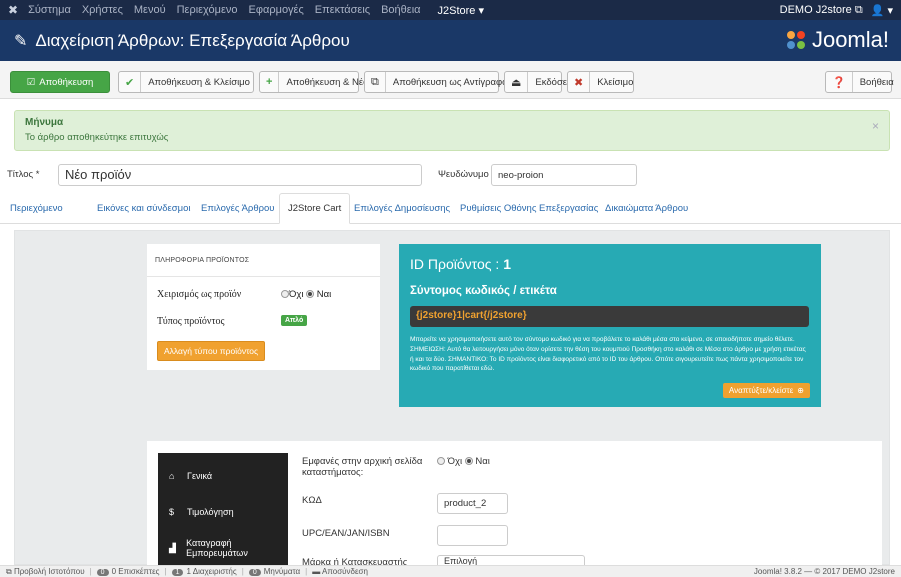 The height and width of the screenshot is (577, 901). I want to click on alias-label: Ψευδώνυμο, so click(463, 174).